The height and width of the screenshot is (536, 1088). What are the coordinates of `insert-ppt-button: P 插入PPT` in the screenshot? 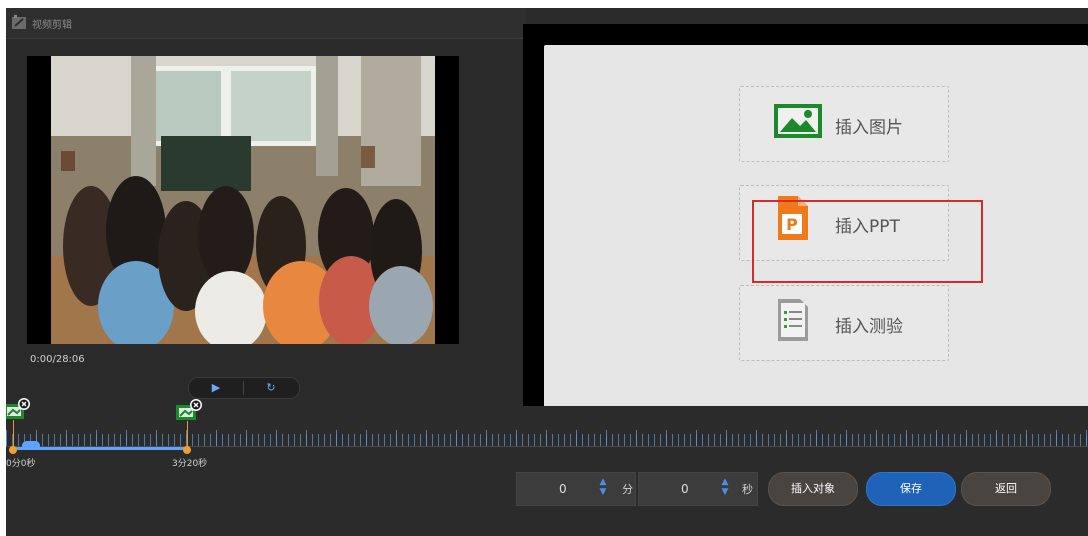 It's located at (844, 223).